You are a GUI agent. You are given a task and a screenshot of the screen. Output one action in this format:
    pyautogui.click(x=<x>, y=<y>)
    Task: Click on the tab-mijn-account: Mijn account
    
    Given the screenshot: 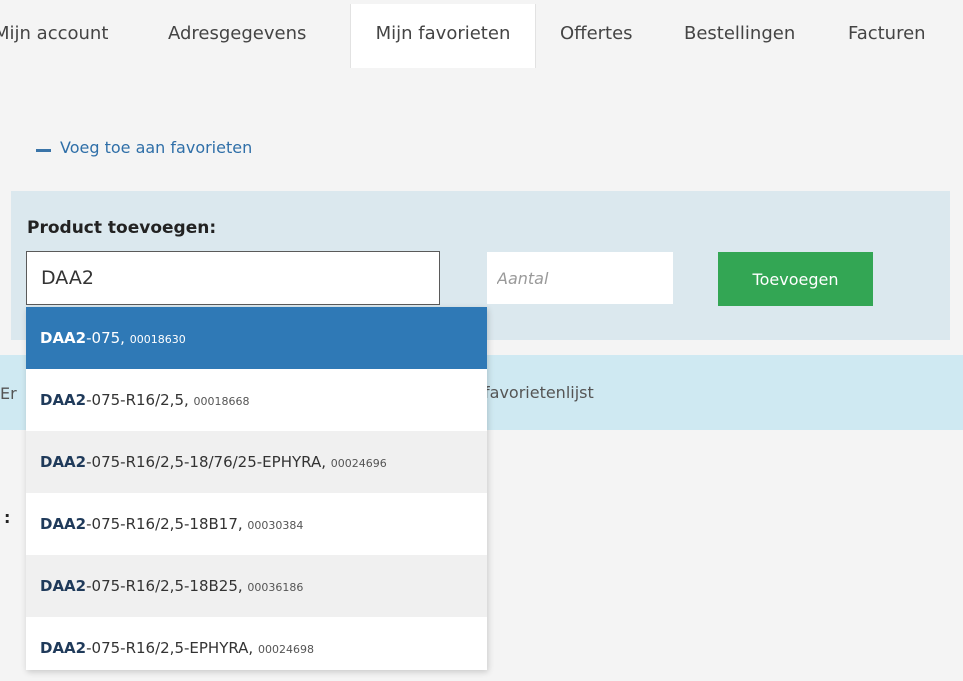 What is the action you would take?
    pyautogui.click(x=71, y=36)
    